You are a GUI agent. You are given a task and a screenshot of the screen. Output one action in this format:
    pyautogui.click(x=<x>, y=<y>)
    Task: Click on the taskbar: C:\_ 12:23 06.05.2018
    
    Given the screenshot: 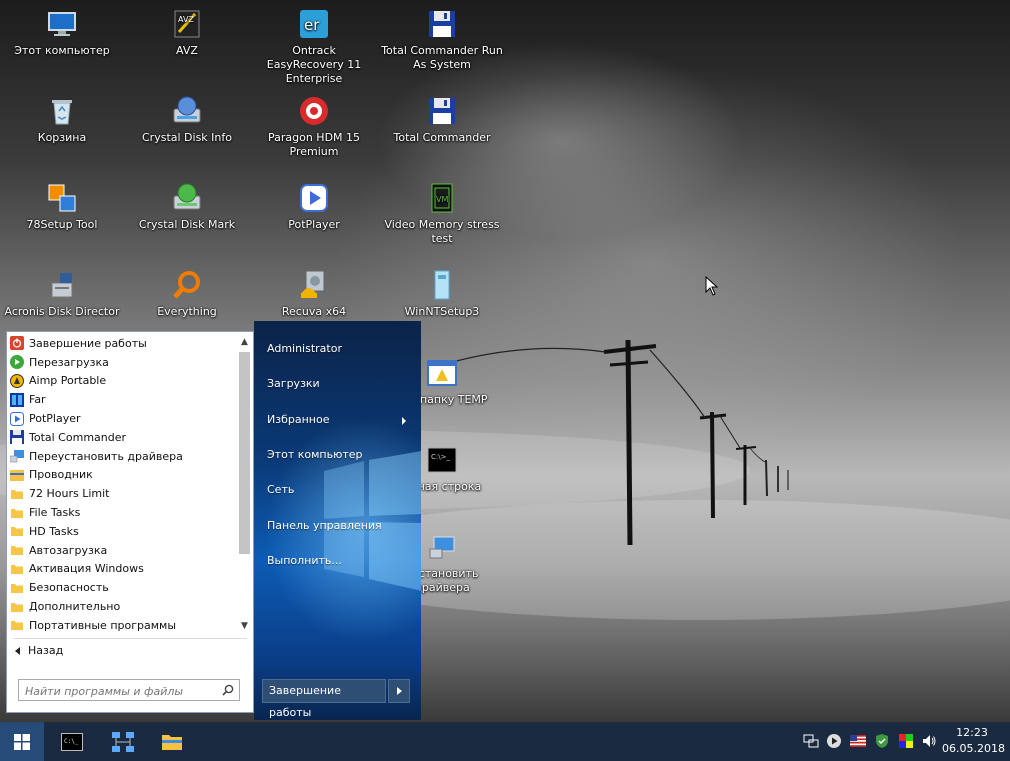 What is the action you would take?
    pyautogui.click(x=505, y=741)
    